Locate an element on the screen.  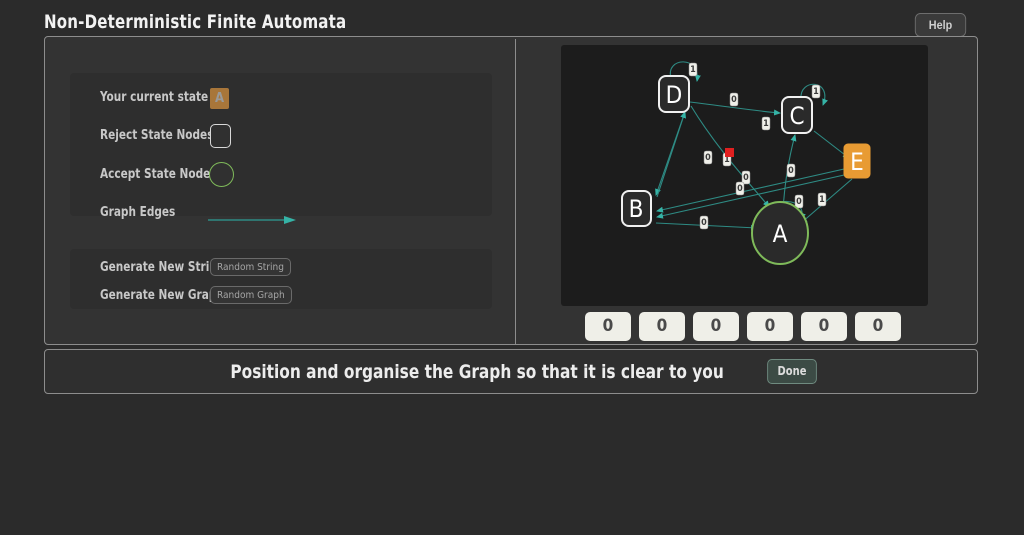
reject-state-swatch is located at coordinates (220, 136).